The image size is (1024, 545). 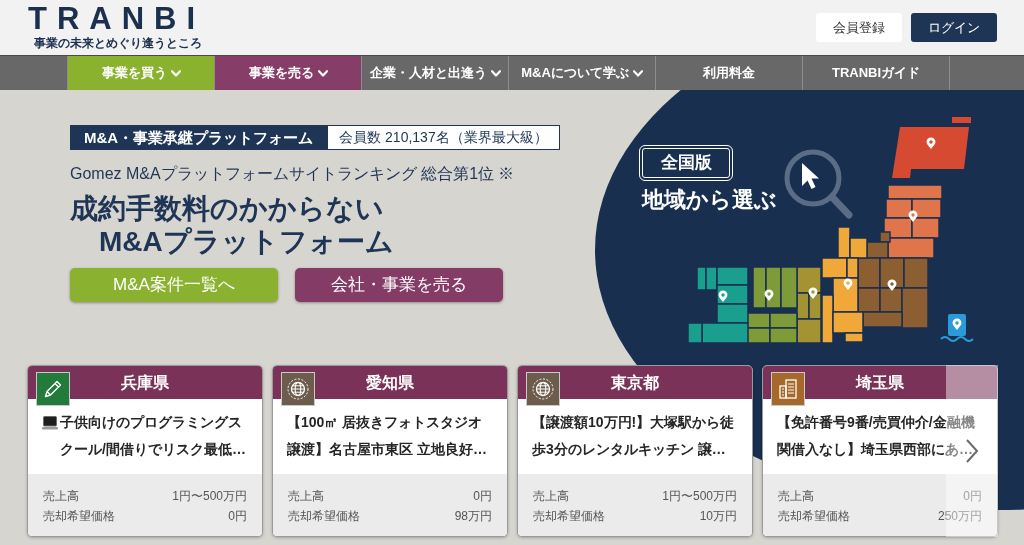 I want to click on region-title: 地域から選ぶ, so click(x=709, y=200).